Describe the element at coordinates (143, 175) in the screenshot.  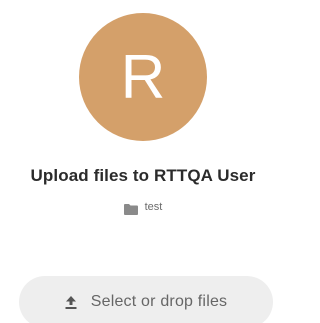
I see `page-title: Upload files to RTTQA User` at that location.